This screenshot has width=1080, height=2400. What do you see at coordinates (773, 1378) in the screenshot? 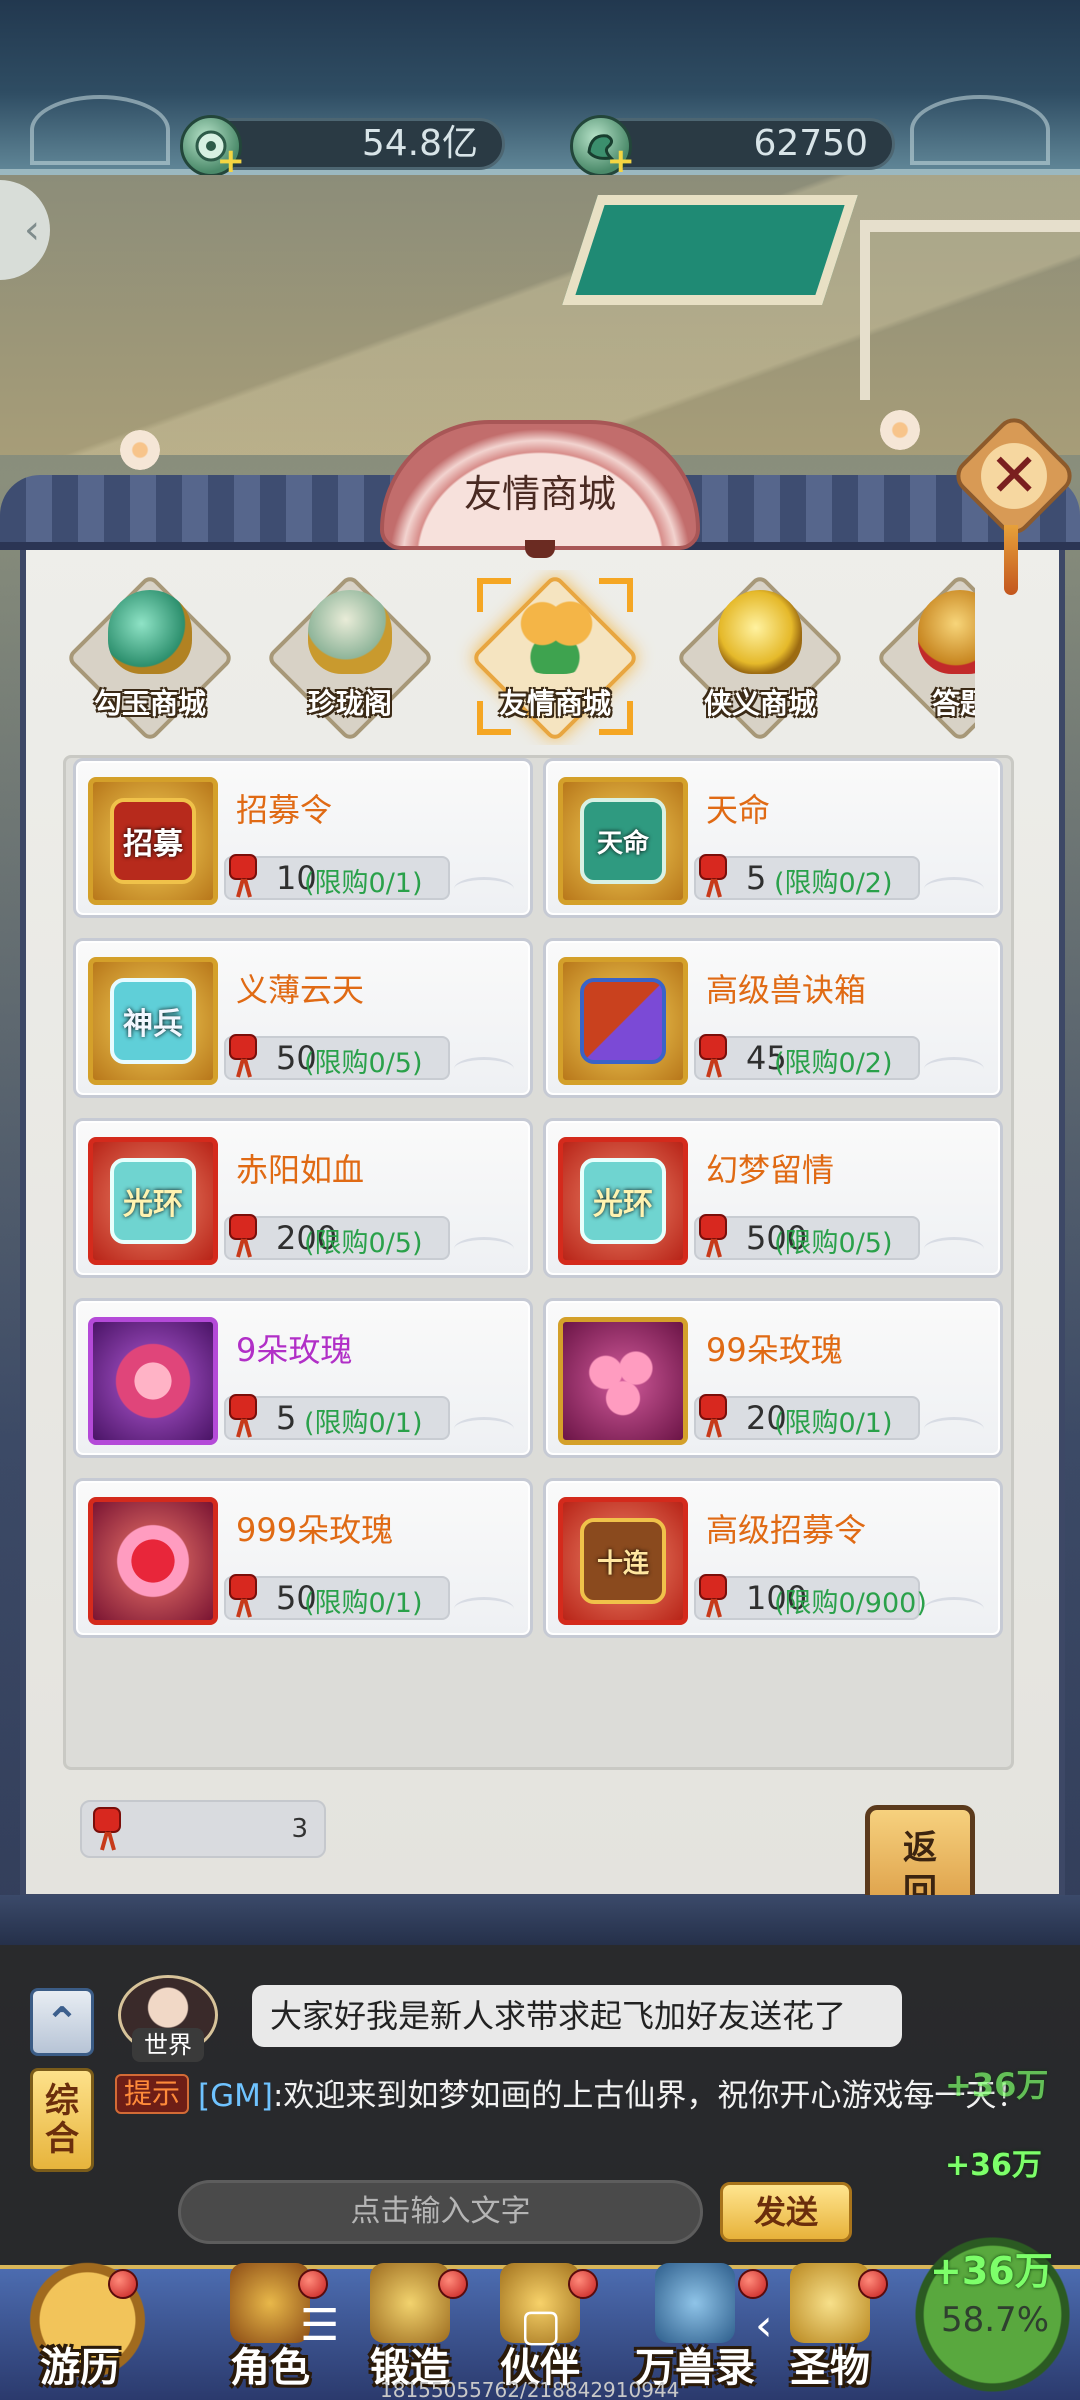
I see `shop-item-card: 99朵玫瑰 20 (限购0/1)` at bounding box center [773, 1378].